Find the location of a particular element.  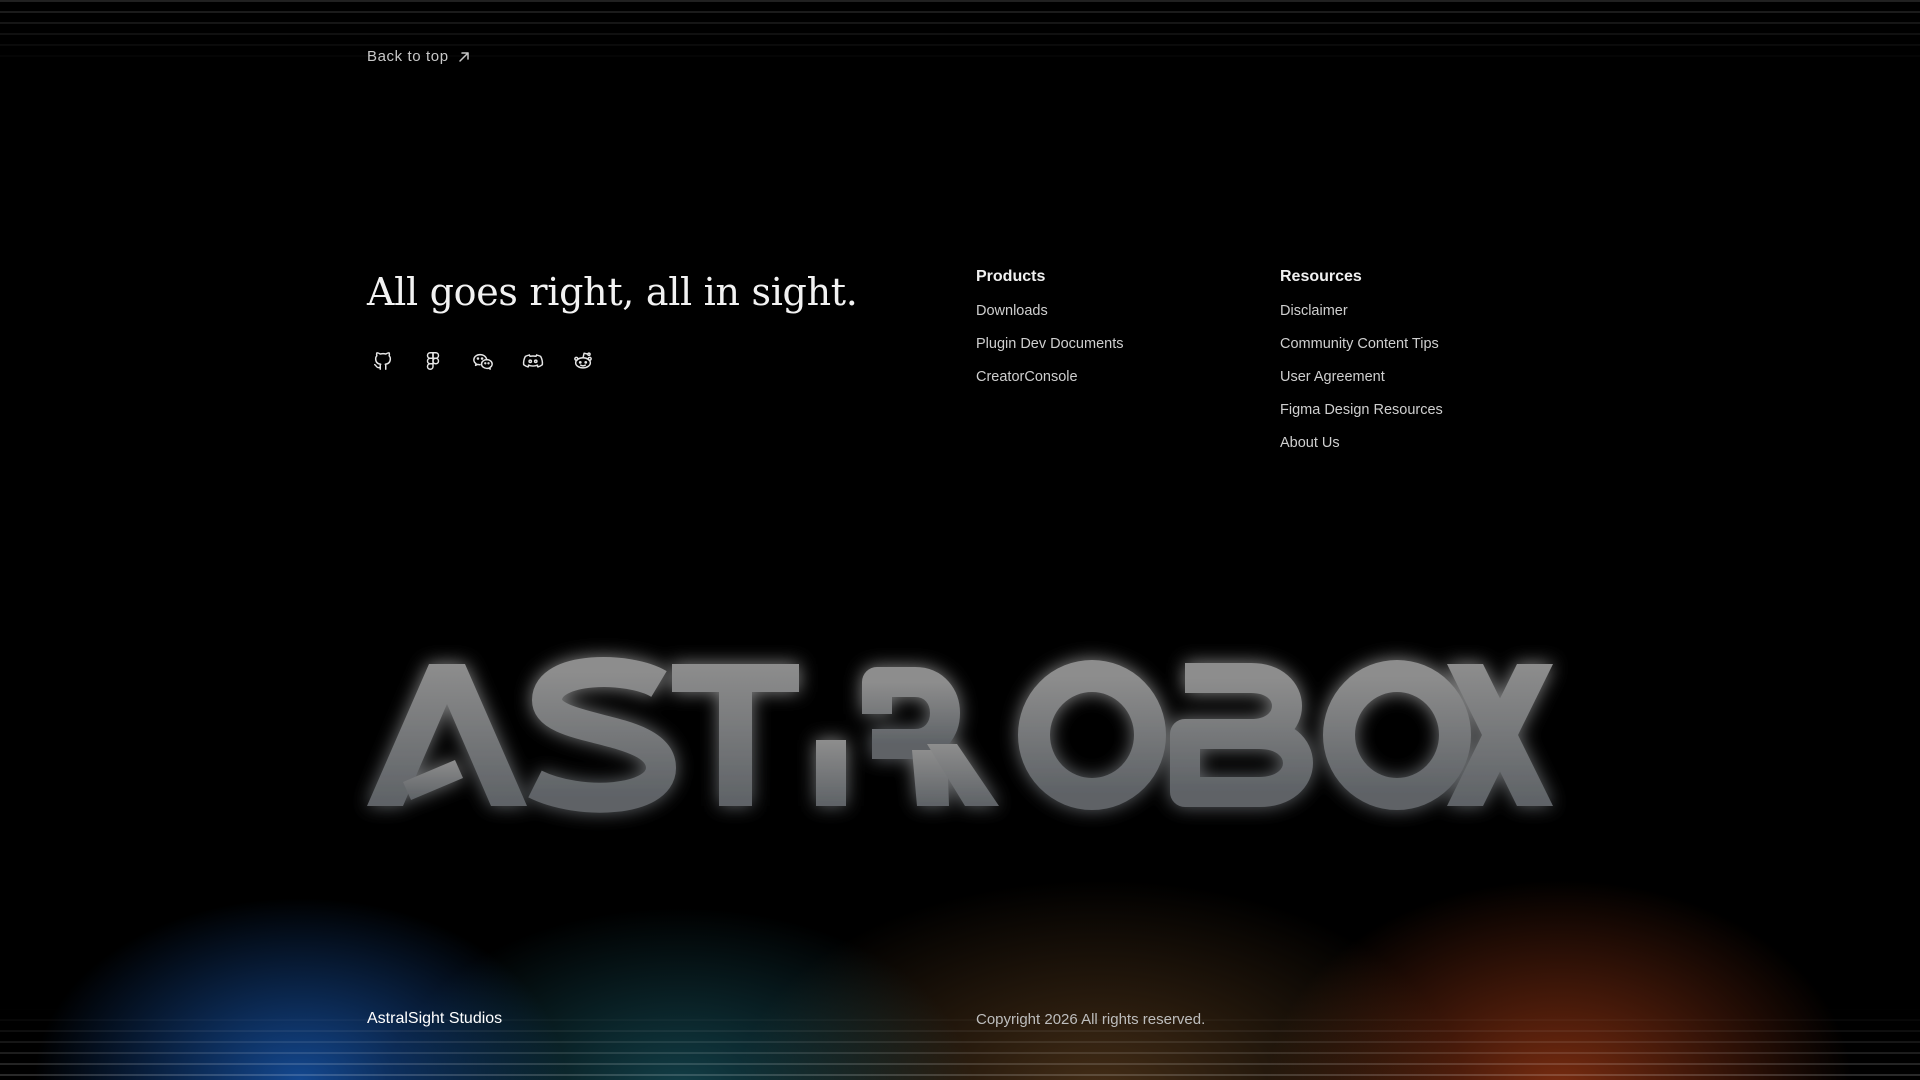

arrow-up-right-icon is located at coordinates (463, 56).